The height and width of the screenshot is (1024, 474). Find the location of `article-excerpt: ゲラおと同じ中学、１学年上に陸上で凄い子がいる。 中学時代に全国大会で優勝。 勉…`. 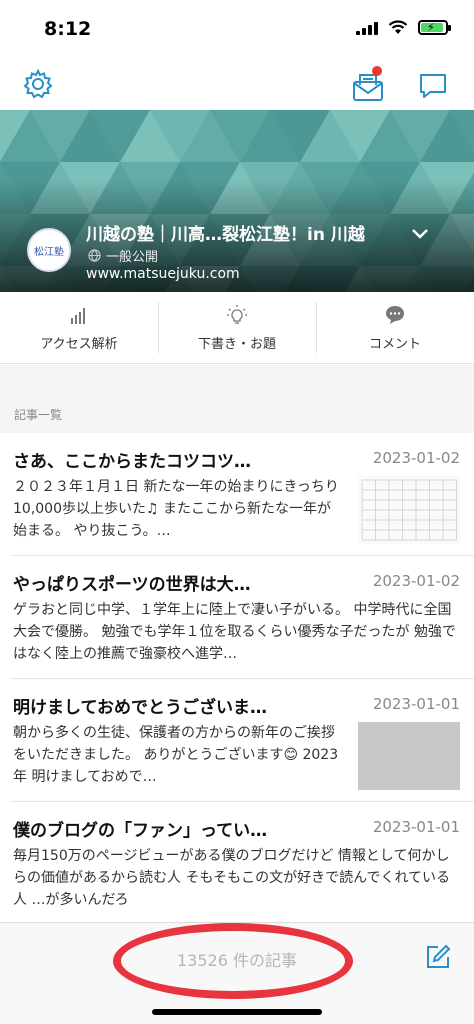

article-excerpt: ゲラおと同じ中学、１学年上に陸上で凄い子がいる。 中学時代に全国大会で優勝。 勉… is located at coordinates (234, 632).